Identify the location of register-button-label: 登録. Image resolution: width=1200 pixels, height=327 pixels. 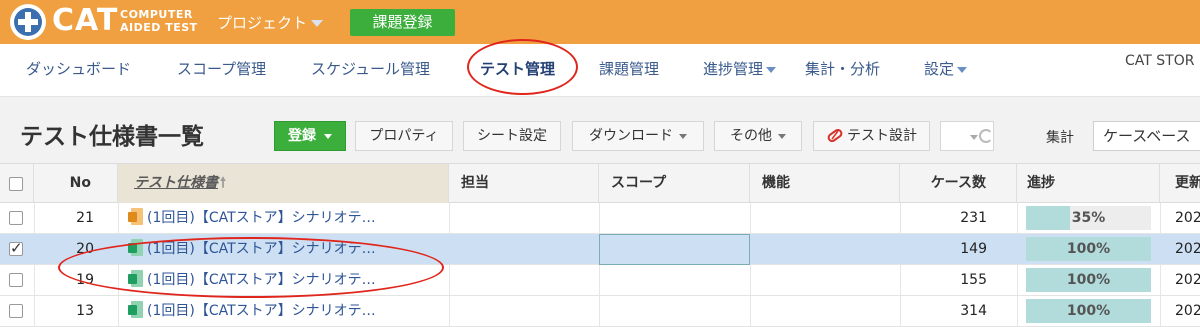
(302, 136).